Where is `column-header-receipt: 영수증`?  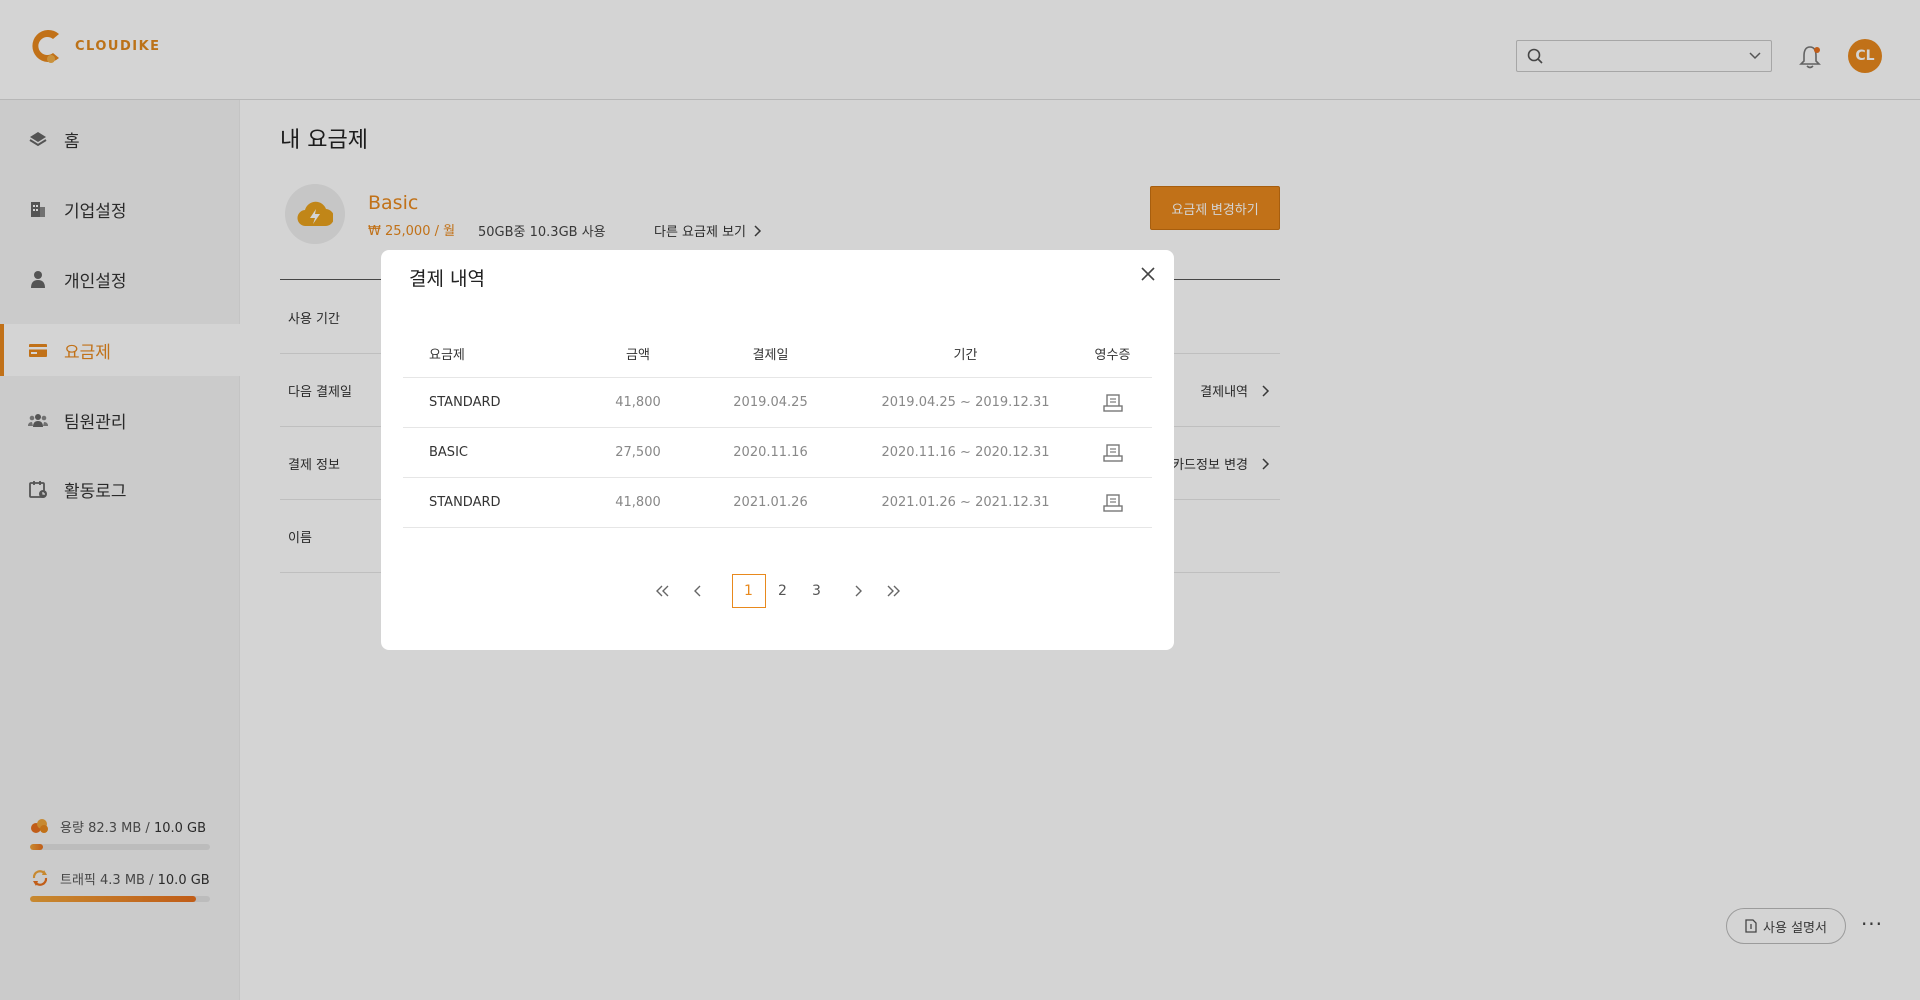 column-header-receipt: 영수증 is located at coordinates (1112, 355).